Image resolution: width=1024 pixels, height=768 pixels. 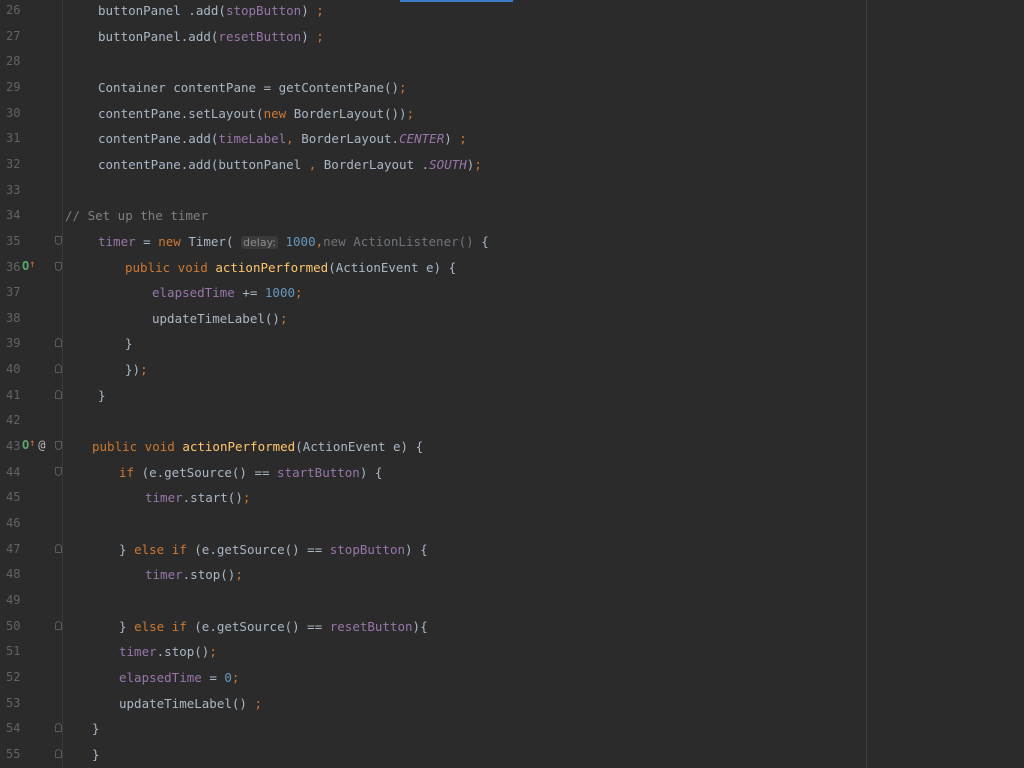 What do you see at coordinates (179, 677) in the screenshot?
I see `code-text: elapsedTime = 0;` at bounding box center [179, 677].